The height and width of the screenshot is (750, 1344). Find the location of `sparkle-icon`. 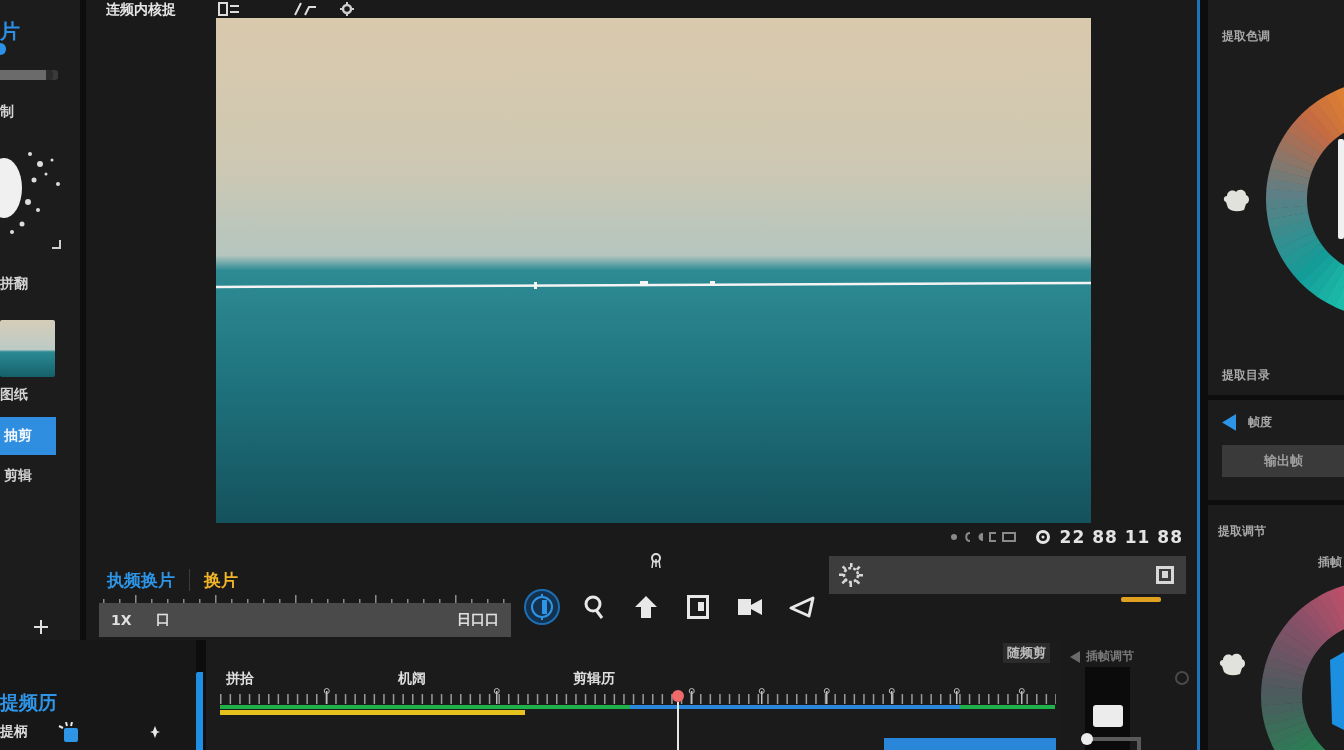

sparkle-icon is located at coordinates (155, 732).